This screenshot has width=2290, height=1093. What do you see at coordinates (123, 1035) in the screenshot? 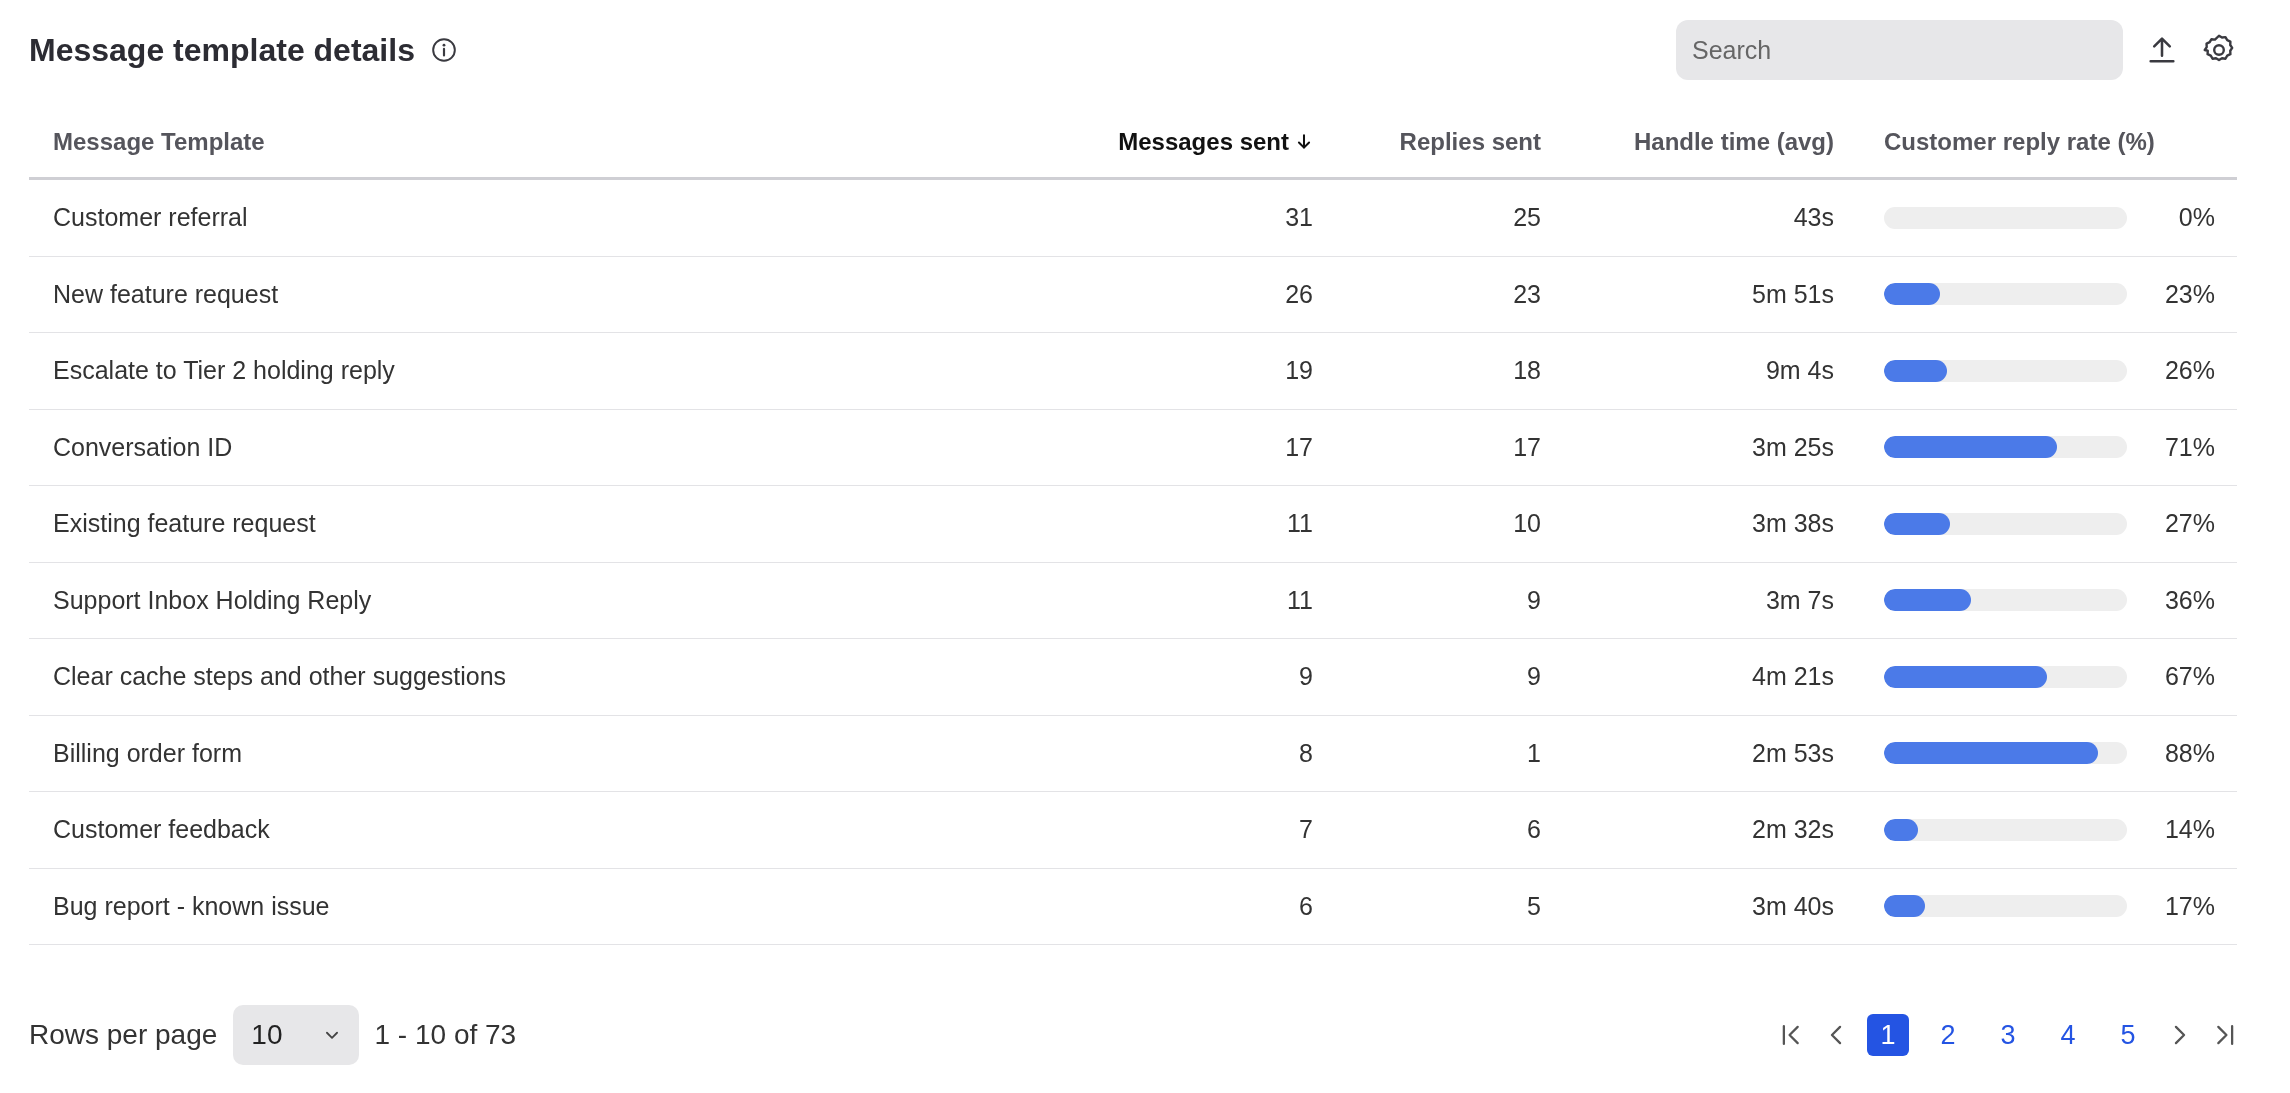
I see `rows-per-page-label: Rows per page` at bounding box center [123, 1035].